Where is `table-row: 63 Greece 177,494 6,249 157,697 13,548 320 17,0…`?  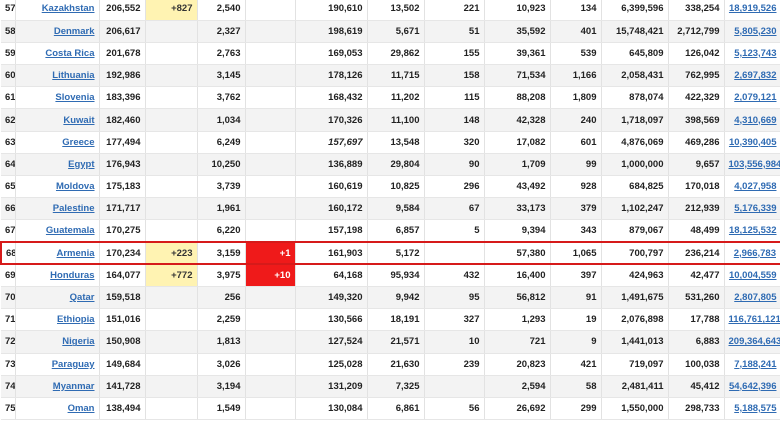 table-row: 63 Greece 177,494 6,249 157,697 13,548 320 17,0… is located at coordinates (390, 142).